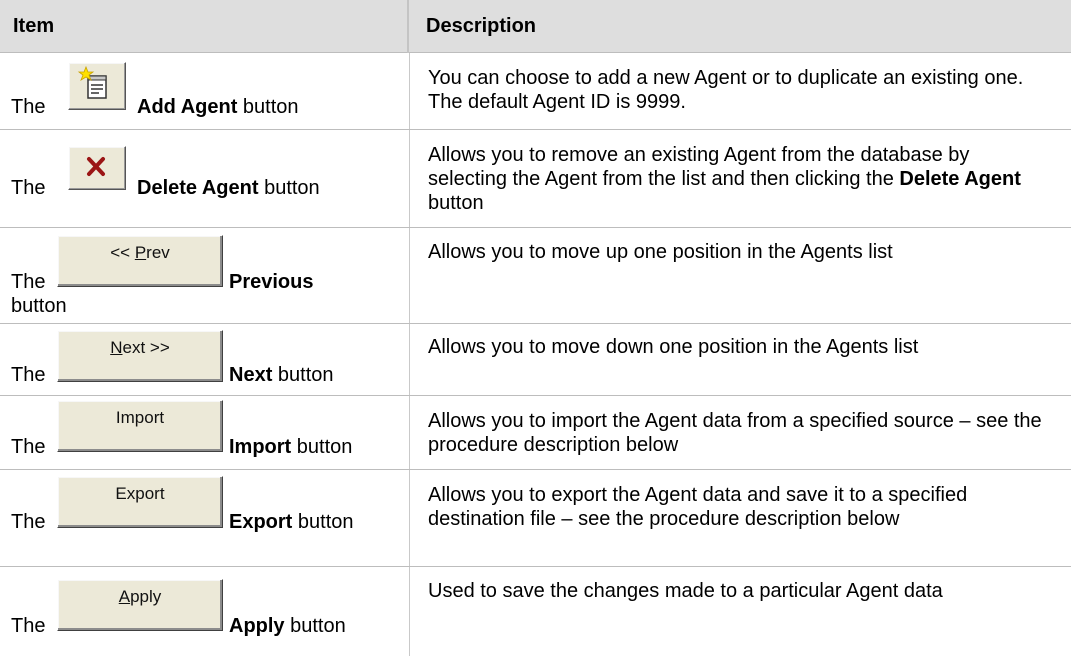 This screenshot has height=656, width=1071. I want to click on item-cell: << Prev The Previous button, so click(204, 275).